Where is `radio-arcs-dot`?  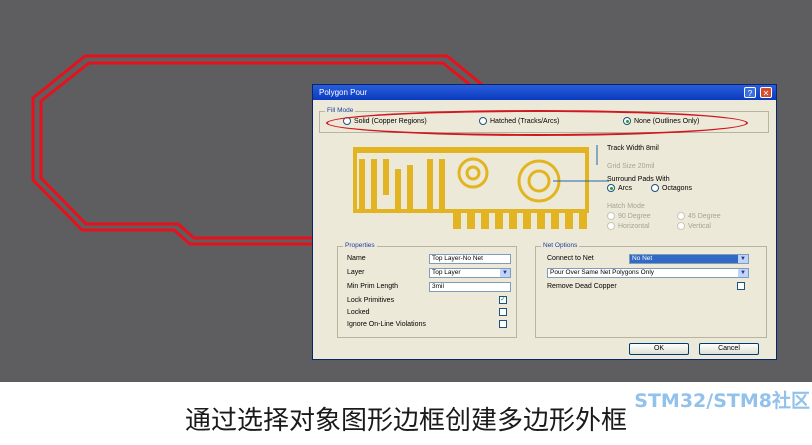 radio-arcs-dot is located at coordinates (611, 188).